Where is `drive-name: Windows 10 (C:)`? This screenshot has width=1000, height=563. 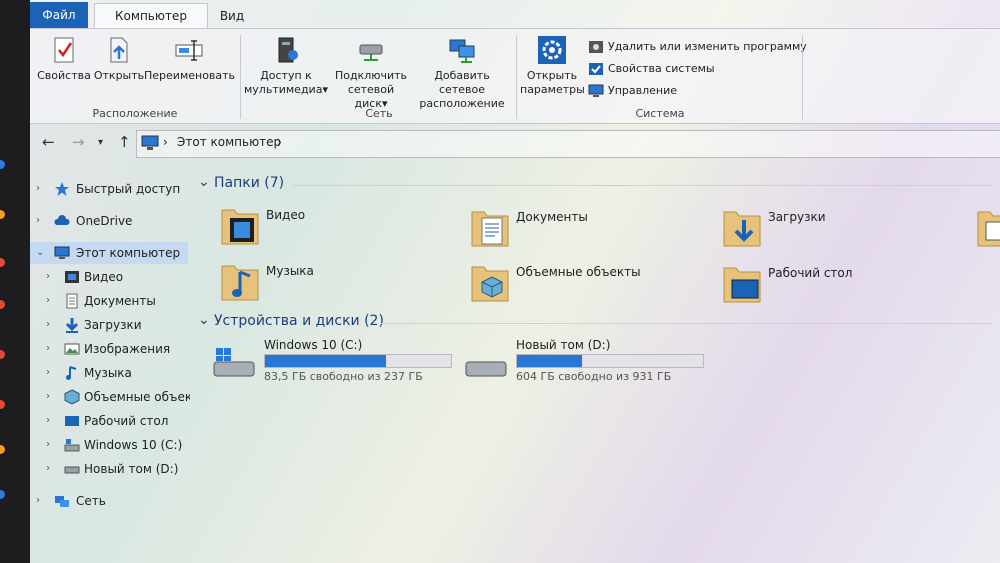 drive-name: Windows 10 (C:) is located at coordinates (313, 345).